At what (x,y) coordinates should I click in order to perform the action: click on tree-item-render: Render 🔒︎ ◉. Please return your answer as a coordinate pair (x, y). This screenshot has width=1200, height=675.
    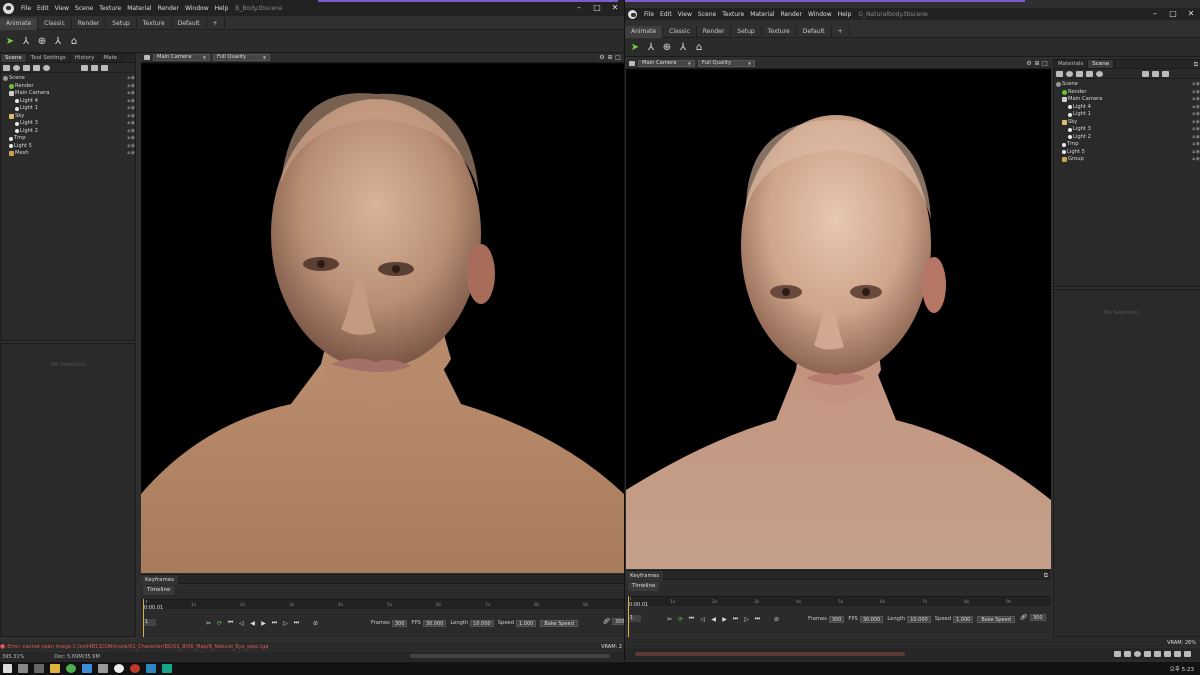
    Looking at the image, I should click on (1127, 93).